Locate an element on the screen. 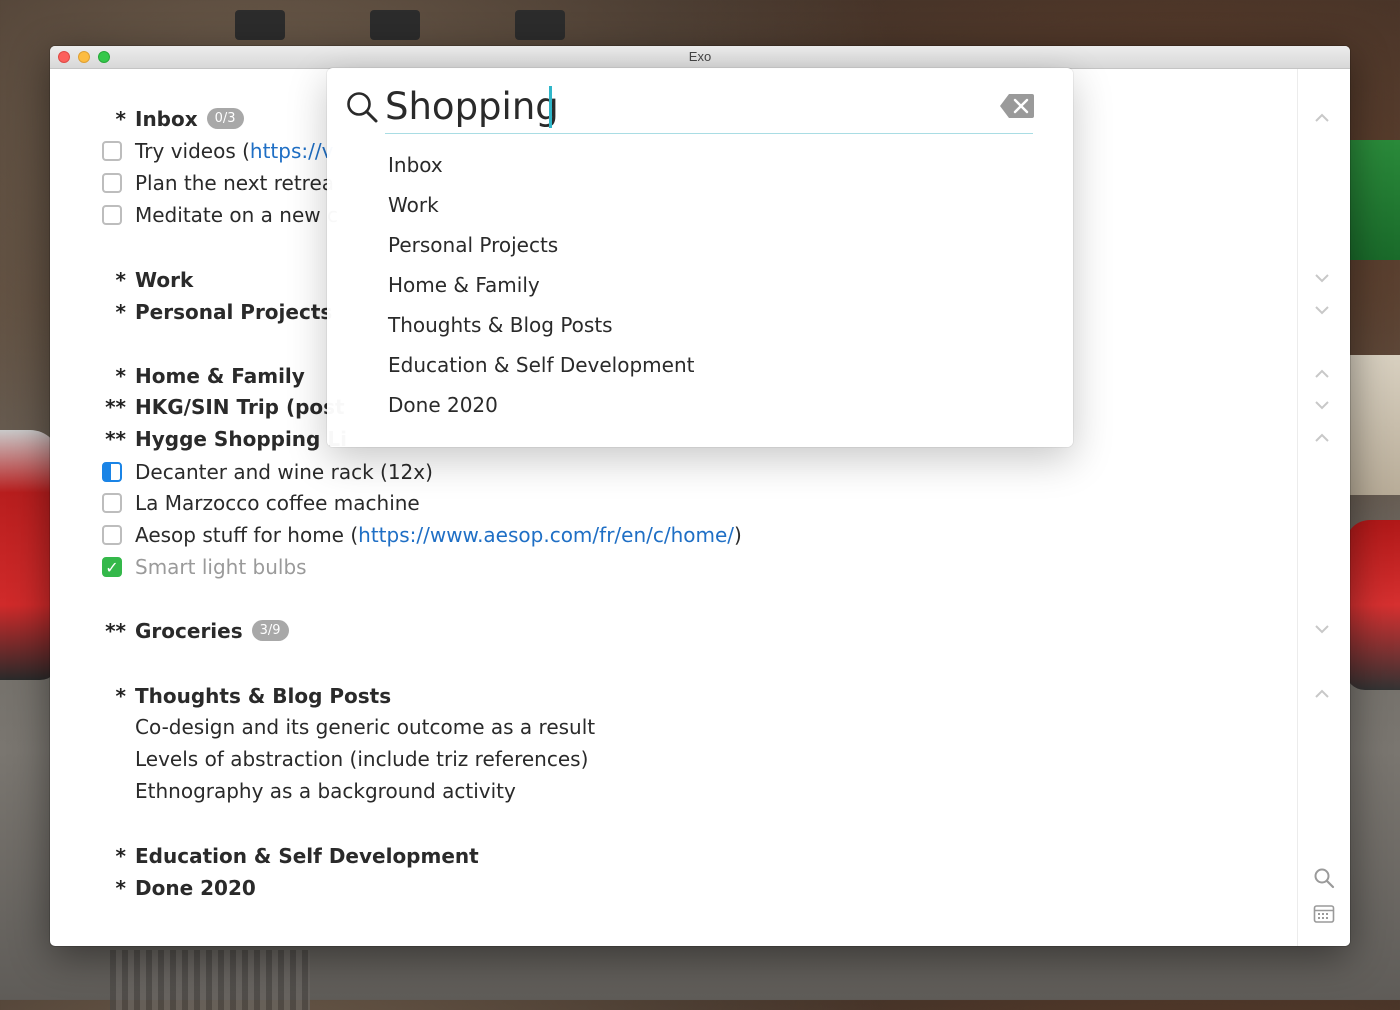 This screenshot has width=1400, height=1010. search-result: Personal Projects is located at coordinates (473, 245).